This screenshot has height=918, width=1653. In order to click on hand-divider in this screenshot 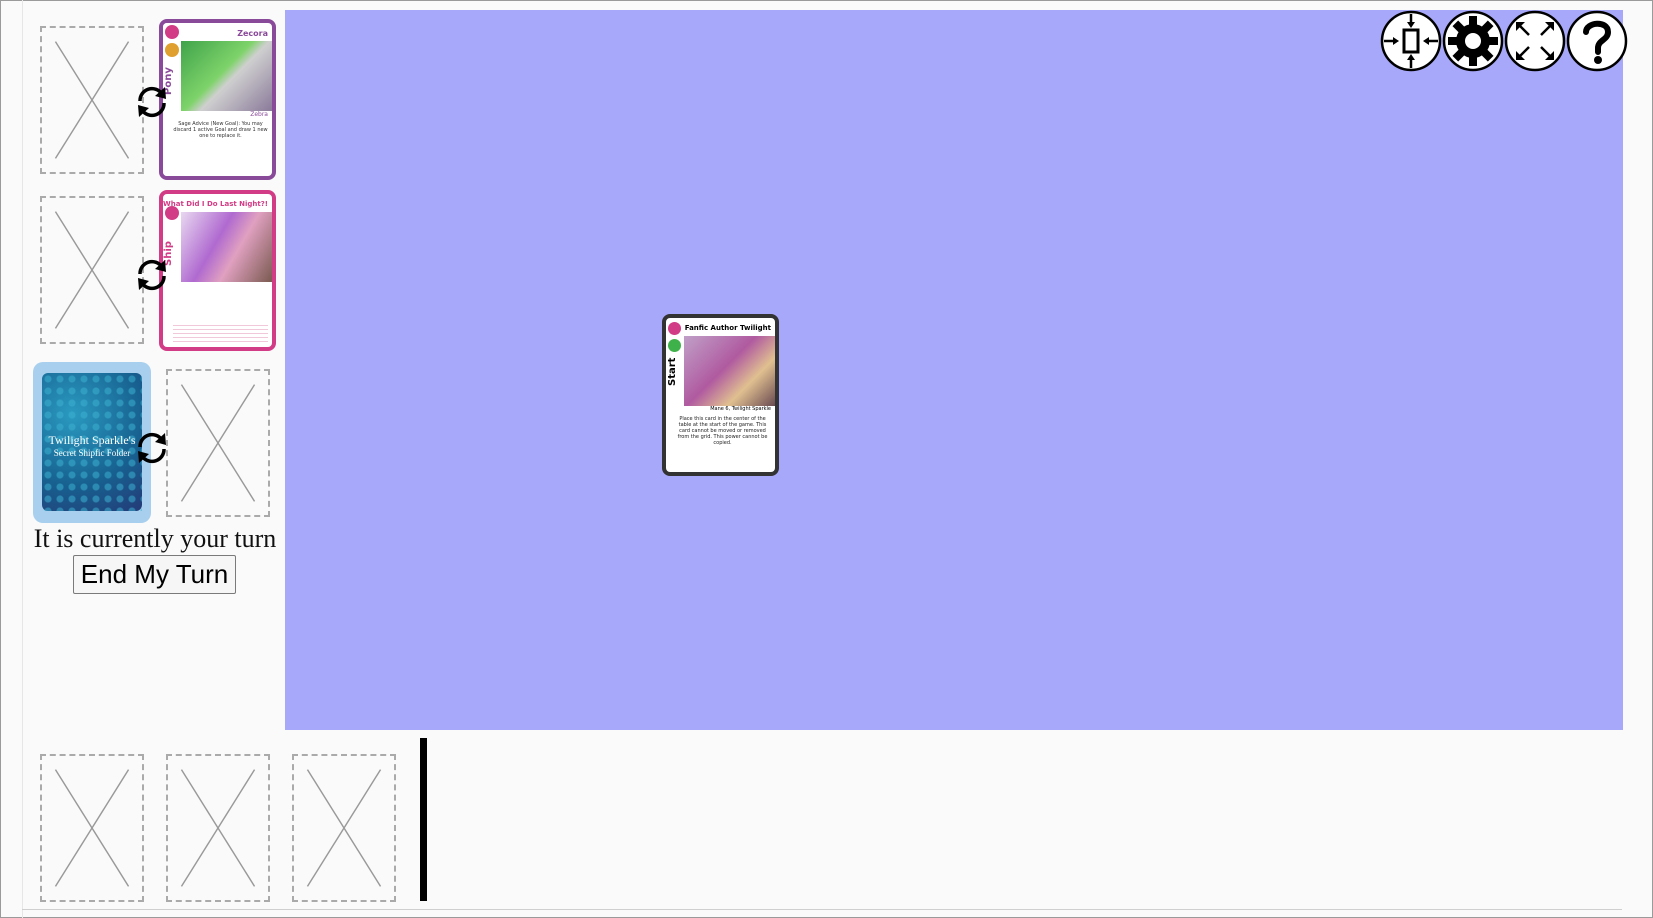, I will do `click(423, 819)`.